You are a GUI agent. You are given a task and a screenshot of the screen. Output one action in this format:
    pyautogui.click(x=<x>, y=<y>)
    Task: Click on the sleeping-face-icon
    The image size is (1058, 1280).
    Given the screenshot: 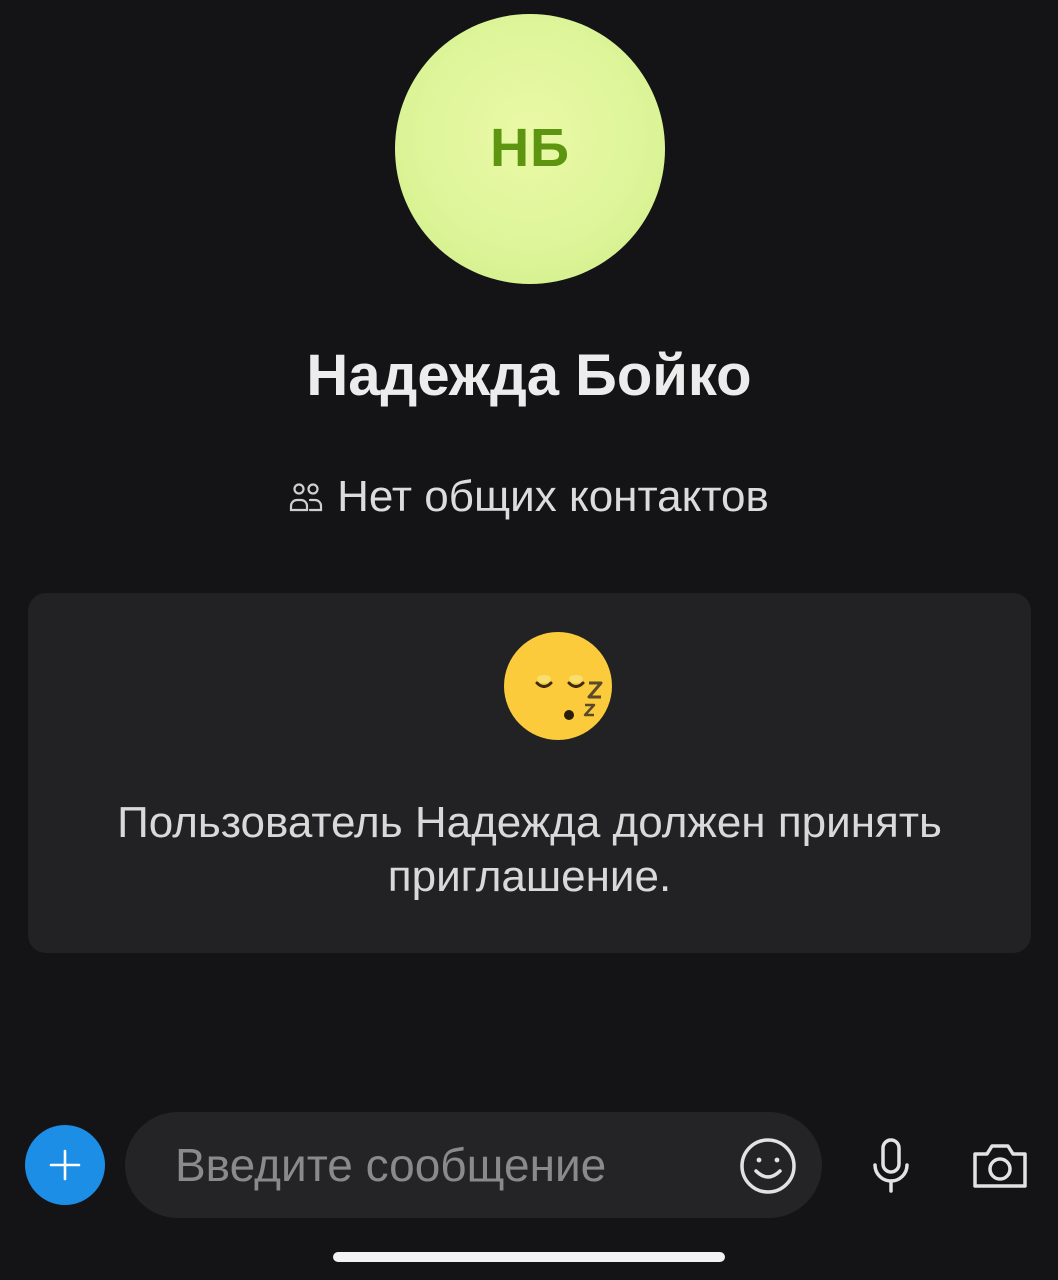 What is the action you would take?
    pyautogui.click(x=558, y=686)
    